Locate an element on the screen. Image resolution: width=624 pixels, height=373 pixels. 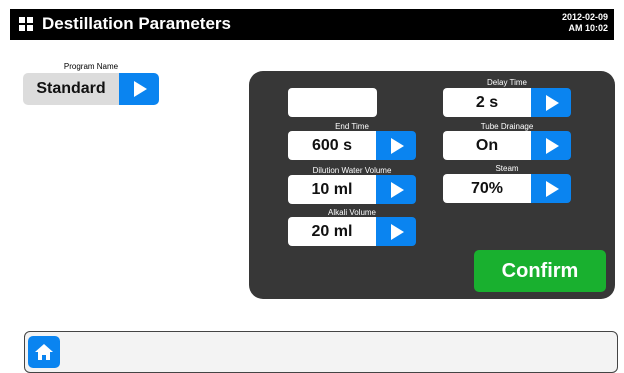
steam-value: 70% is located at coordinates (487, 188).